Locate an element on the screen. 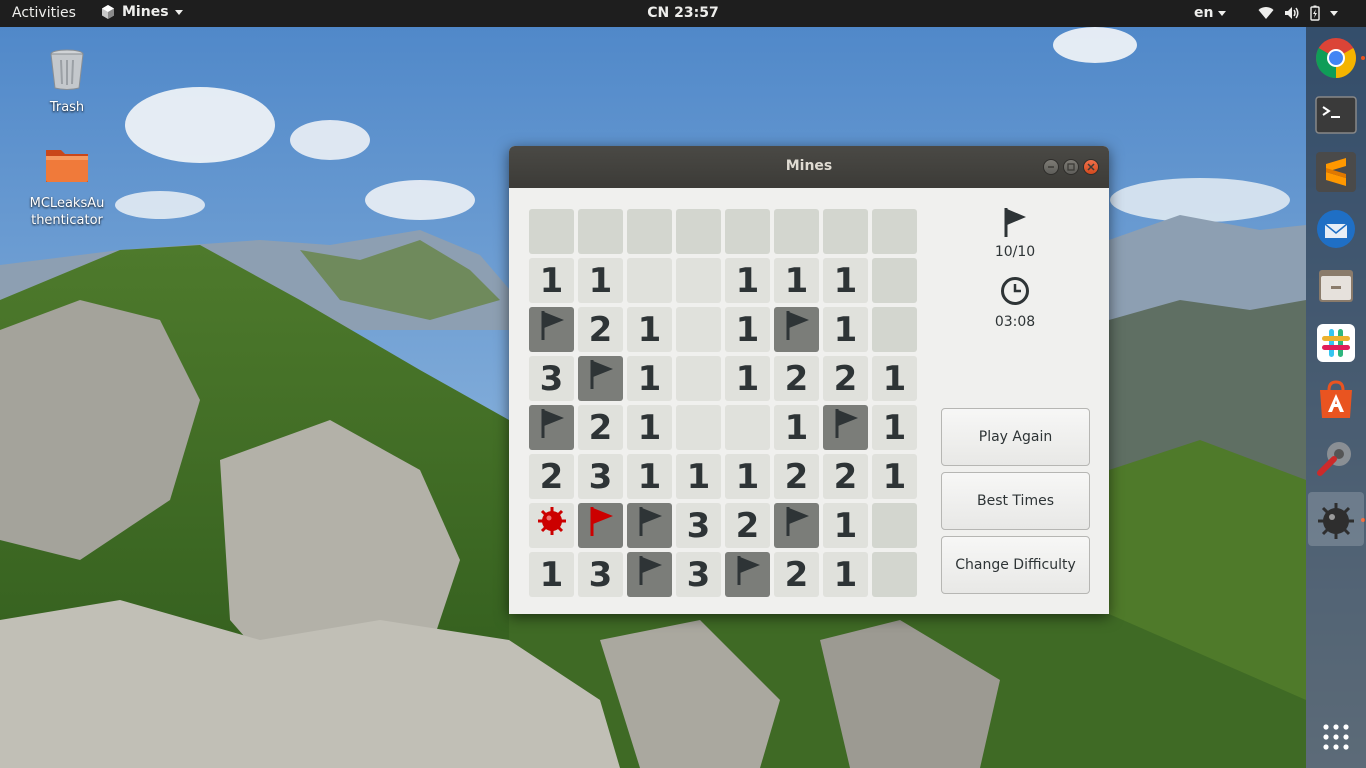 This screenshot has width=1366, height=768. minefield: 11111211131122121112311122132113321 is located at coordinates (723, 403).